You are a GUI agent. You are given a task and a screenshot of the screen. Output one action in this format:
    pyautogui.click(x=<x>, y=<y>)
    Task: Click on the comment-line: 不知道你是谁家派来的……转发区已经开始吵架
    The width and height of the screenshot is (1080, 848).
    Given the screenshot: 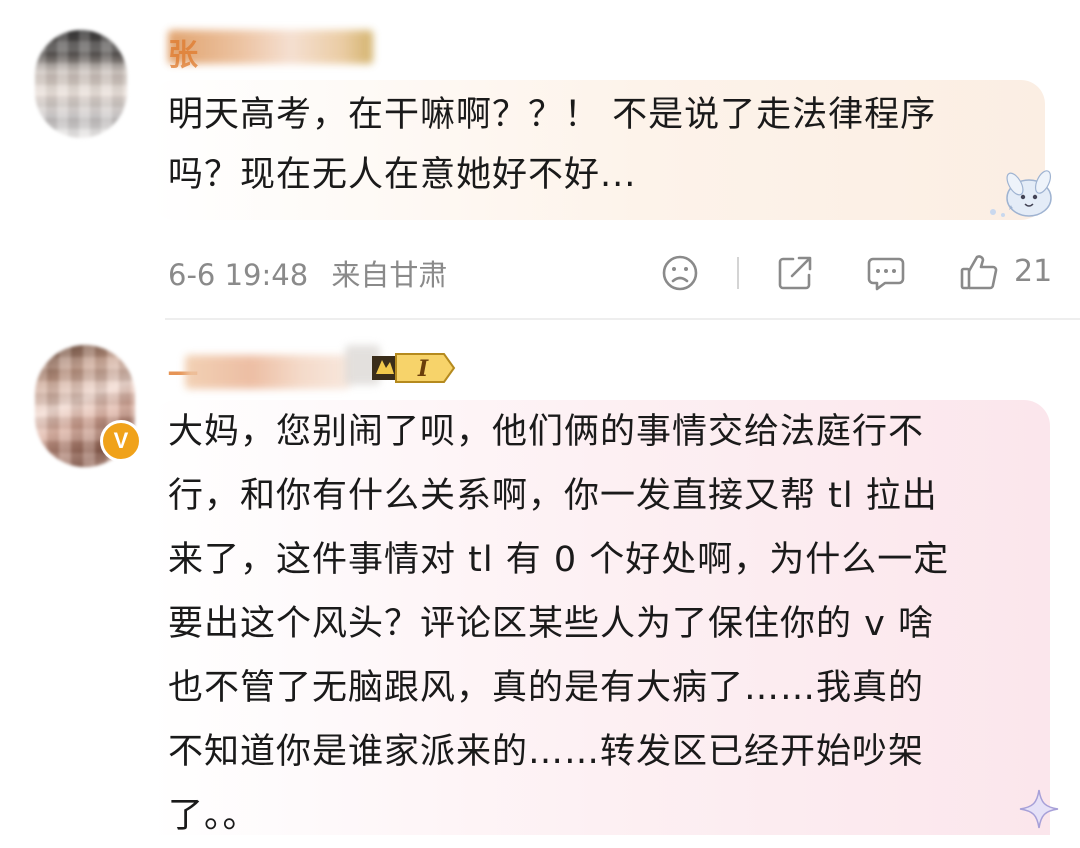 What is the action you would take?
    pyautogui.click(x=546, y=752)
    